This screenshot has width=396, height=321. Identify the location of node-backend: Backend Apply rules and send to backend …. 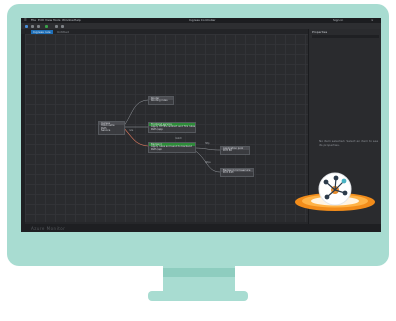
(172, 147).